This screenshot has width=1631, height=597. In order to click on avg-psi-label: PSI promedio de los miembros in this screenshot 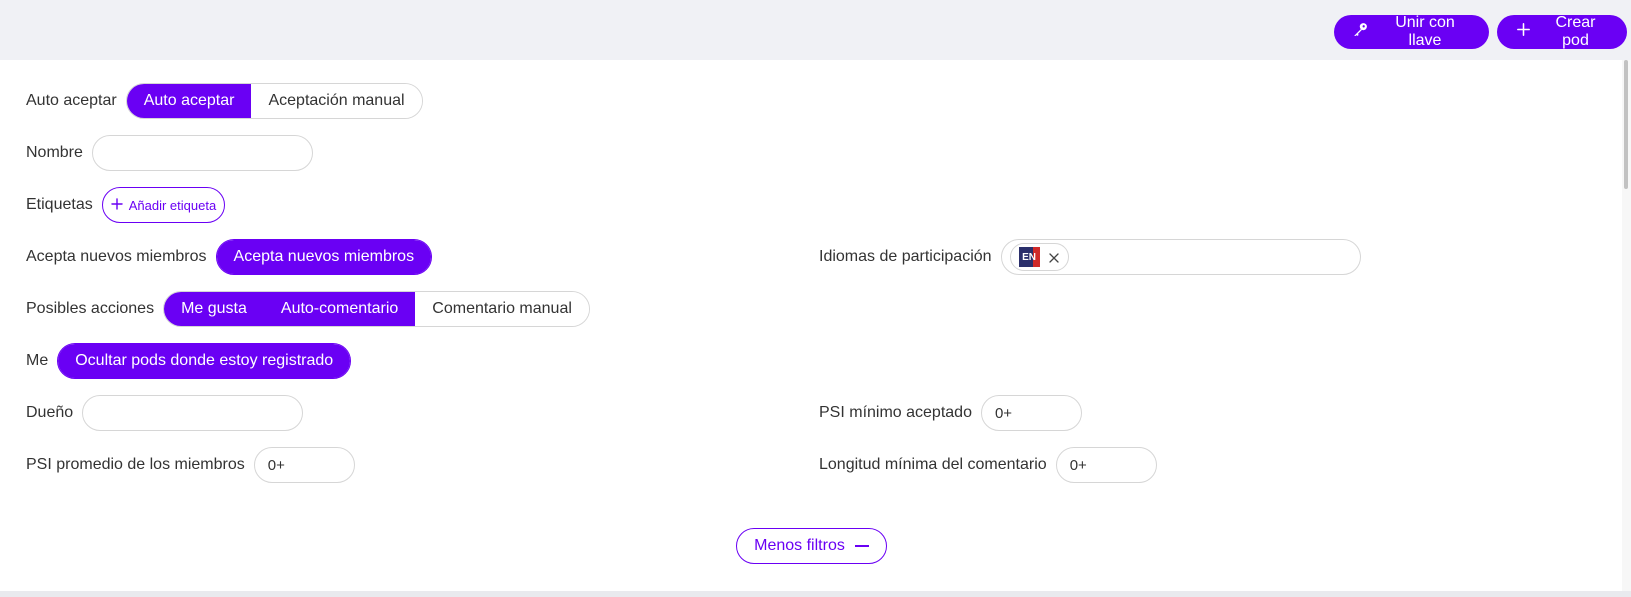, I will do `click(135, 464)`.